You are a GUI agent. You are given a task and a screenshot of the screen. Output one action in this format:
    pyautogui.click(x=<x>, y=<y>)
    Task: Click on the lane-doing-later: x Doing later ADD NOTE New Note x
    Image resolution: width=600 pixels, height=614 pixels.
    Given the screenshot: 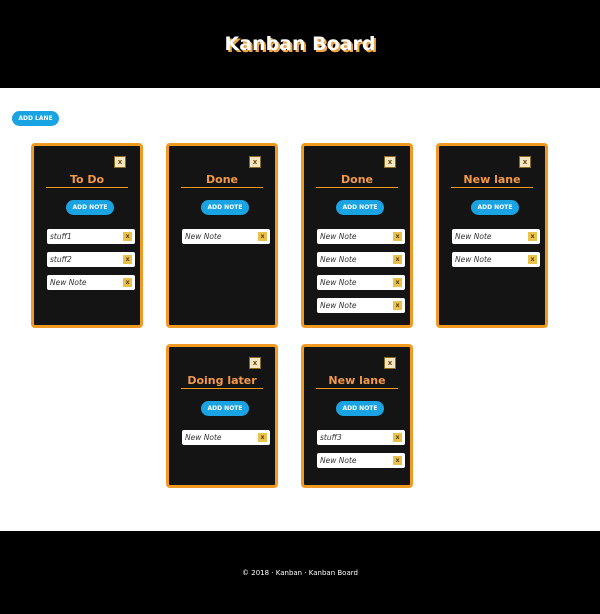 What is the action you would take?
    pyautogui.click(x=222, y=416)
    